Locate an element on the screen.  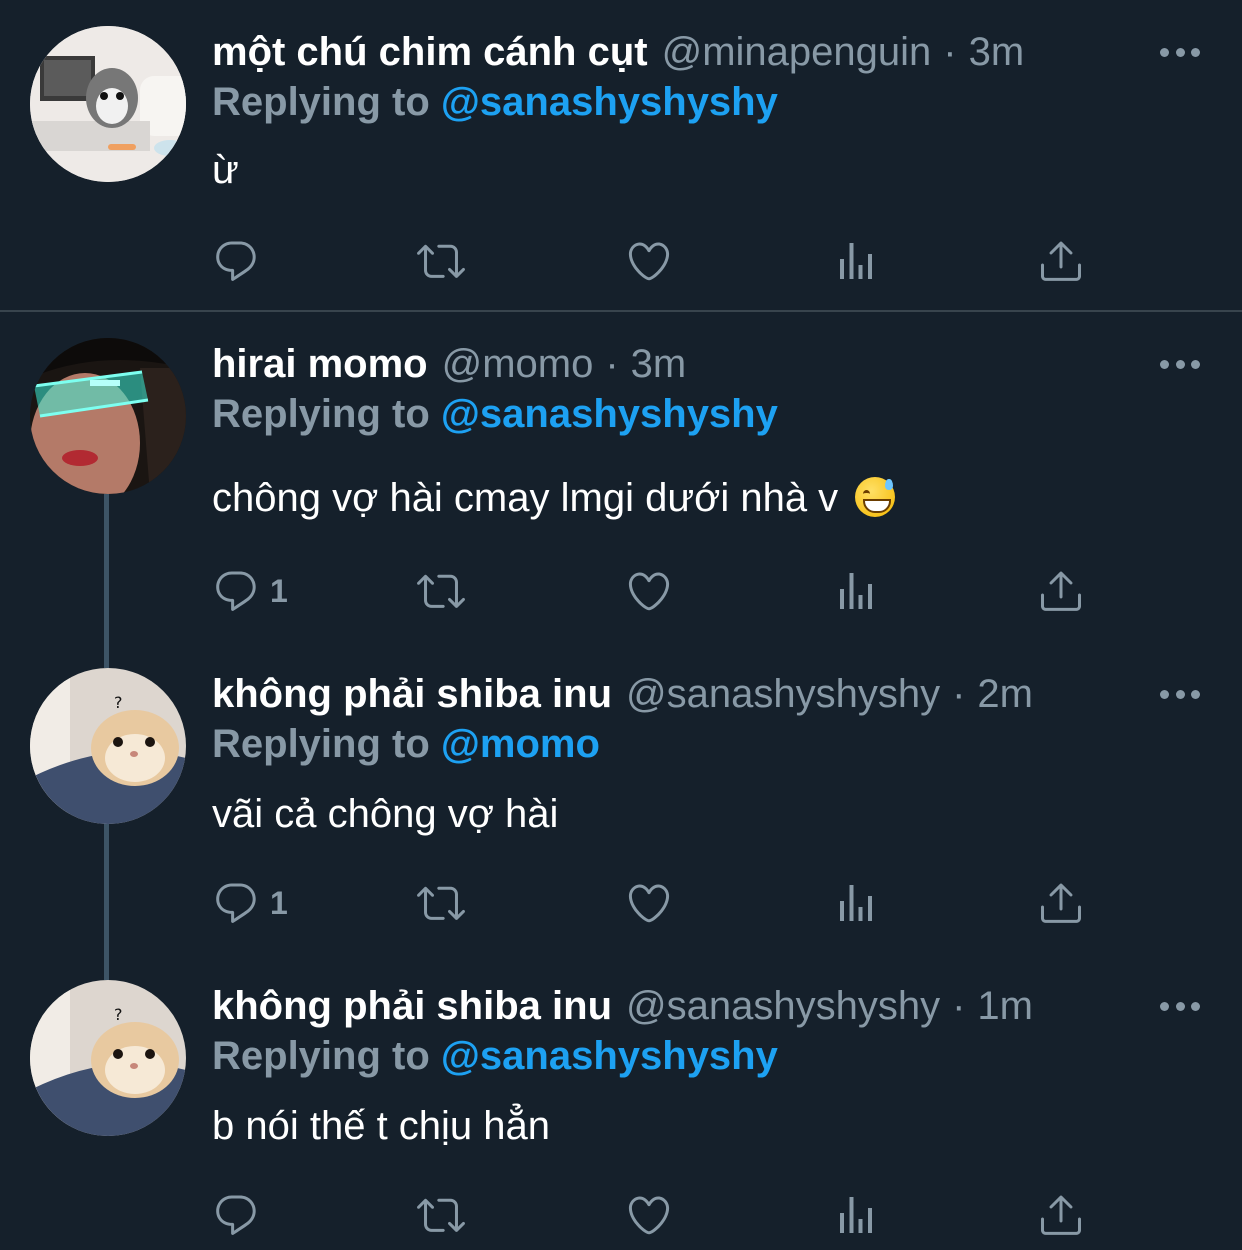
penguin-avatar-image is located at coordinates (108, 104).